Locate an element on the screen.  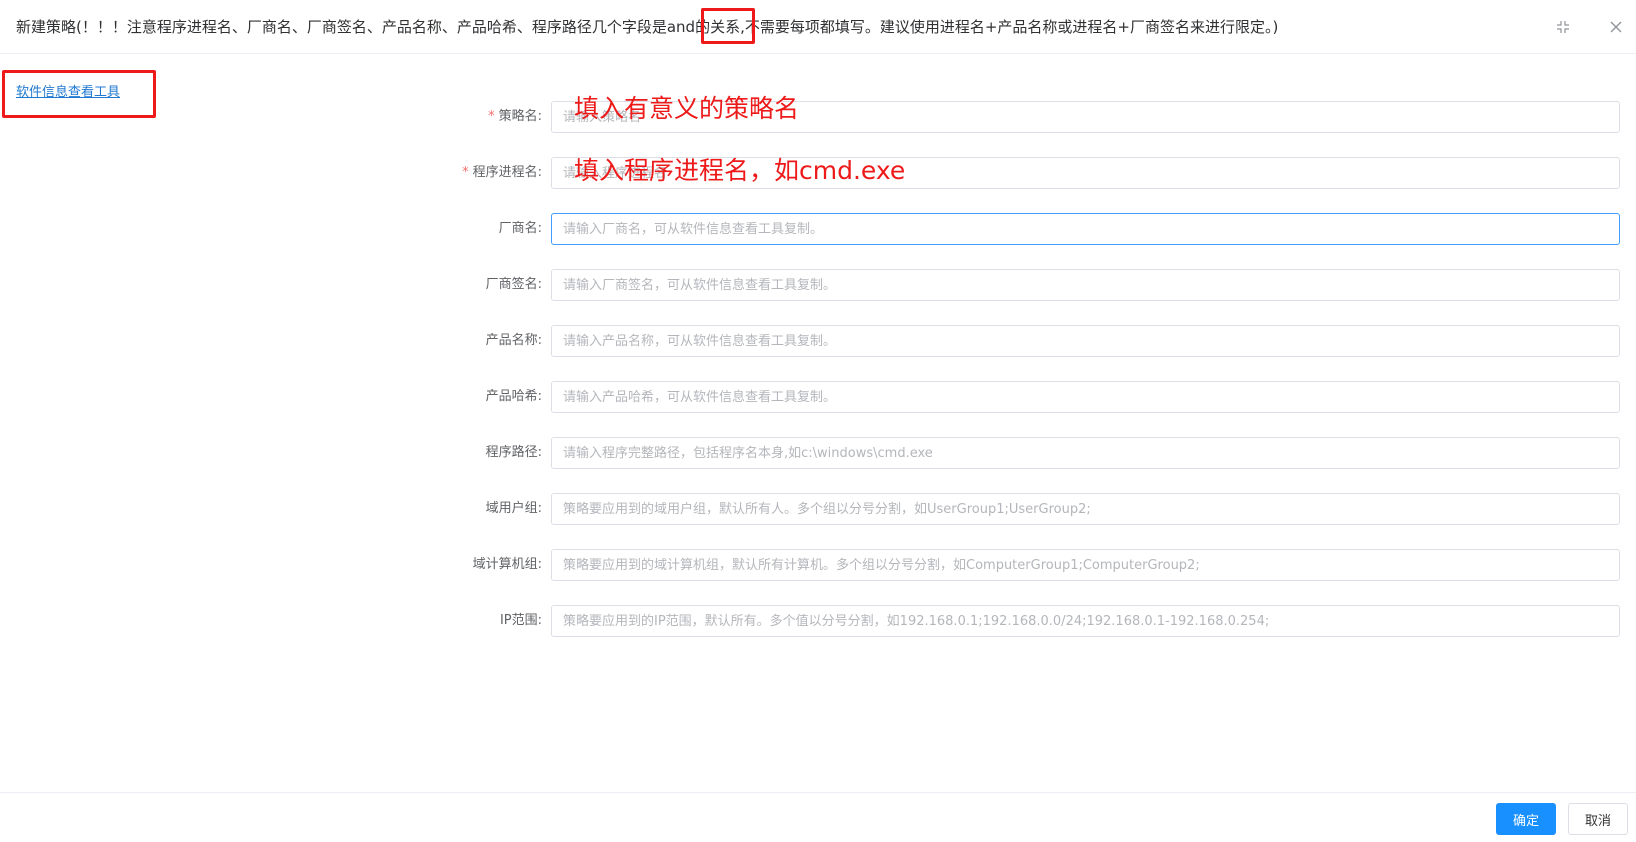
vendor-signature-label: 厂商签名: is located at coordinates (513, 284).